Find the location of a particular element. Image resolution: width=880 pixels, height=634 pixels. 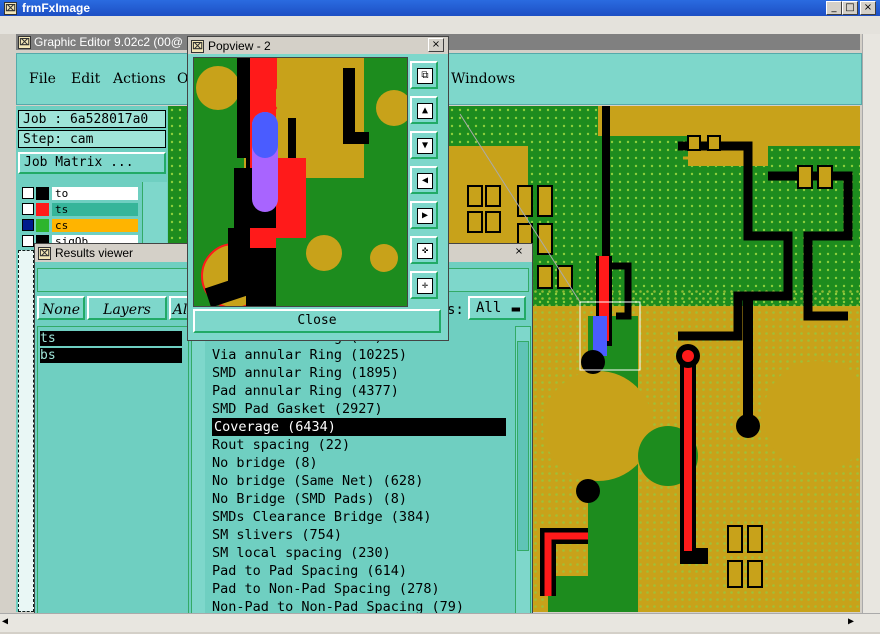

zoom-fit-button: ⧉ is located at coordinates (424, 75).